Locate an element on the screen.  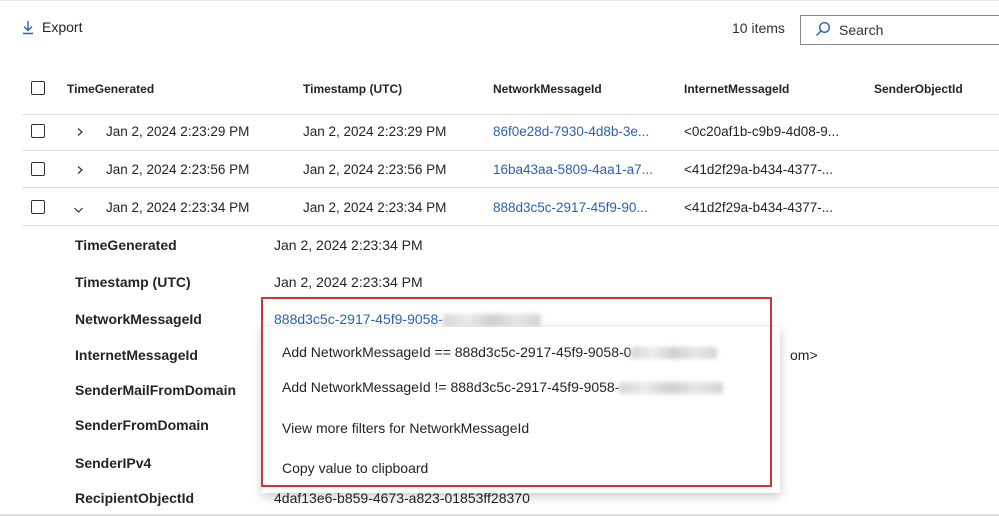
header-divider is located at coordinates (510, 114).